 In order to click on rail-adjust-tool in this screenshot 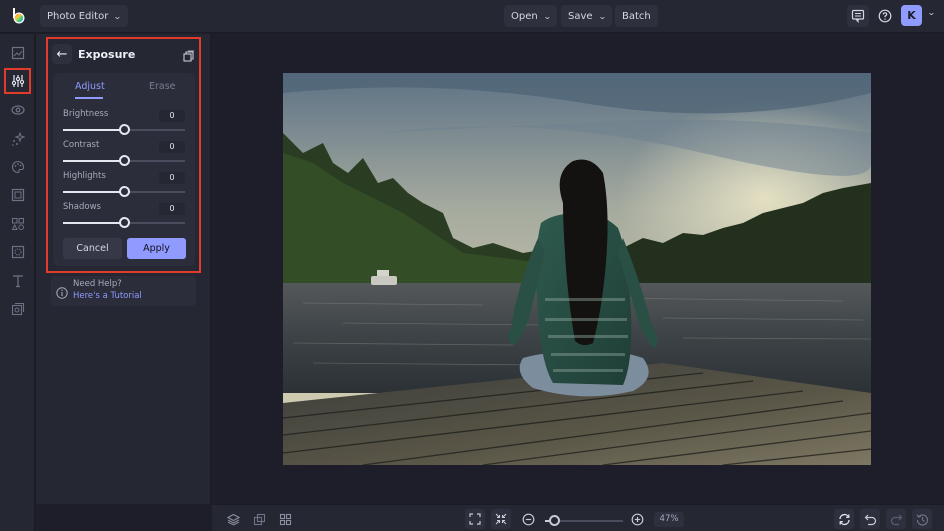, I will do `click(17, 81)`.